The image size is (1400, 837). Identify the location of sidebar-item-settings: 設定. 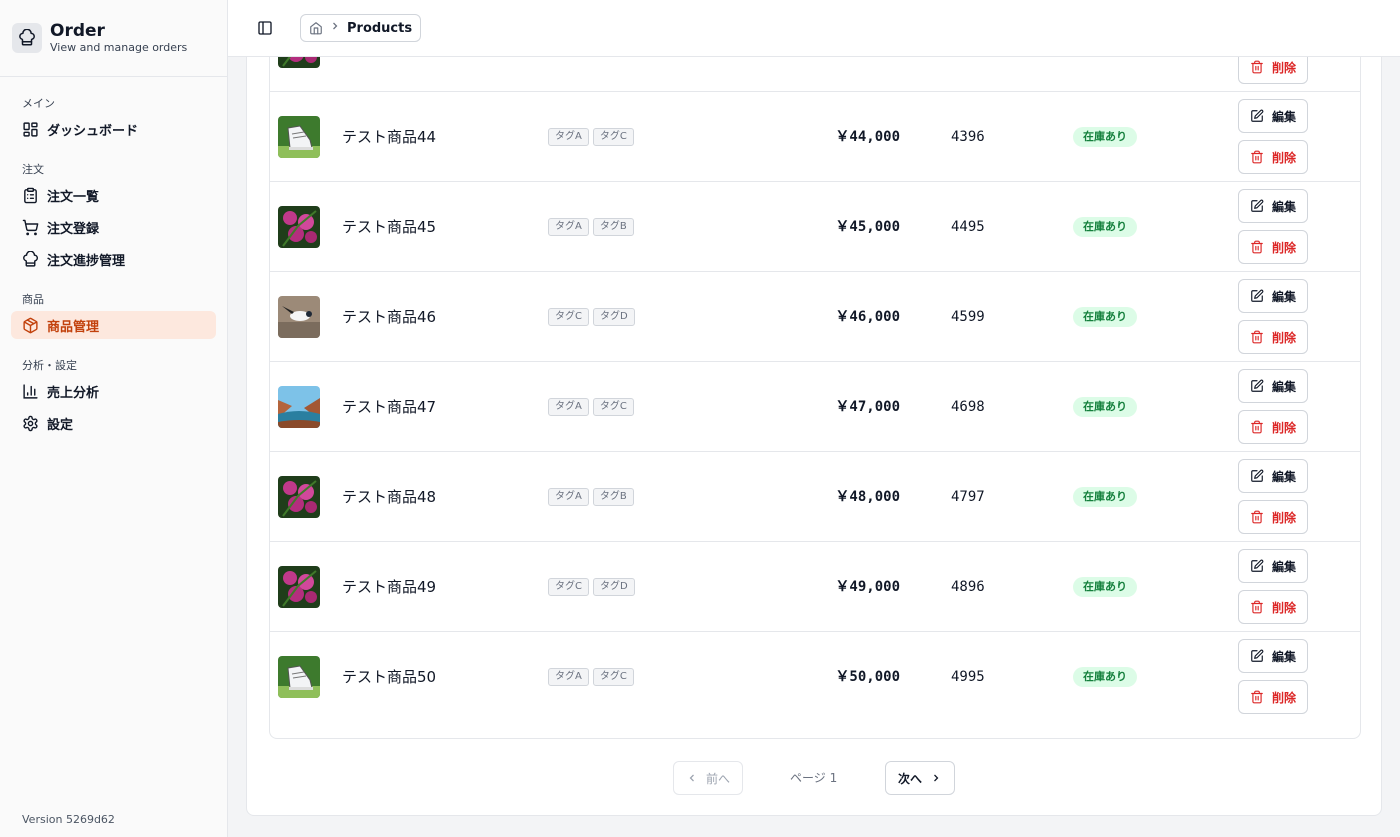
(113, 423).